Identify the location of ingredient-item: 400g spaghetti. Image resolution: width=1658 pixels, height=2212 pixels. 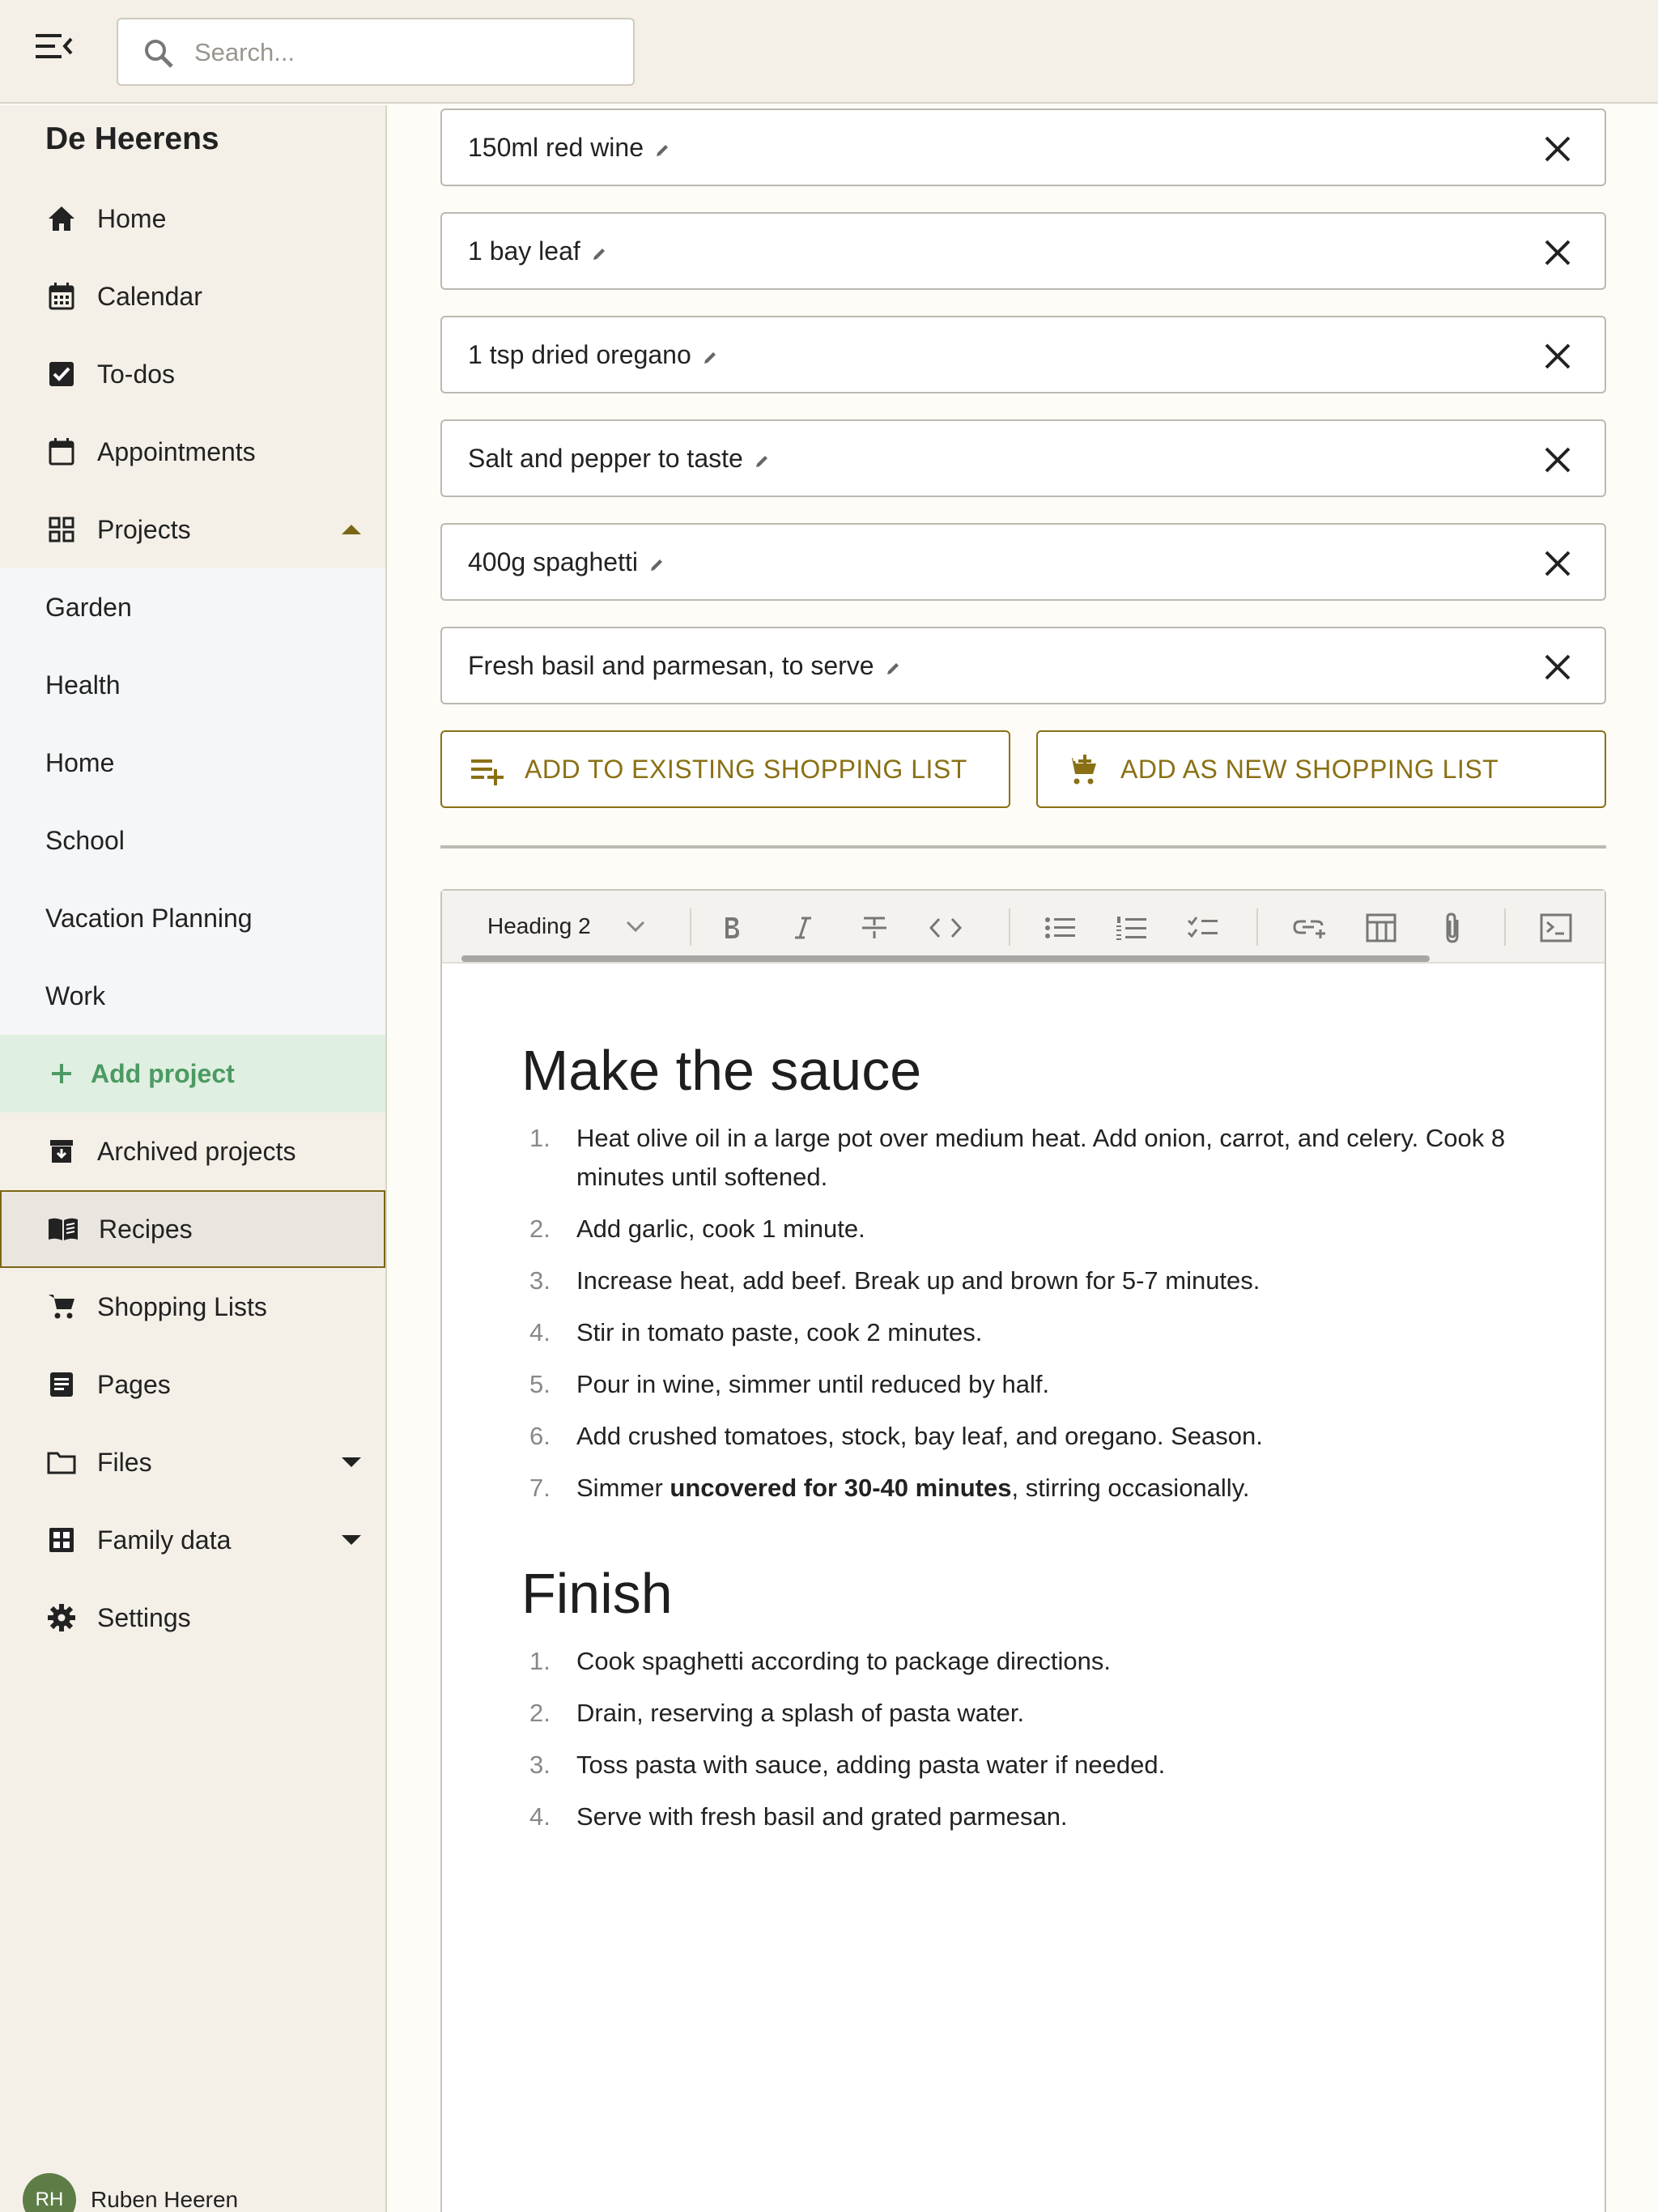
(1023, 562).